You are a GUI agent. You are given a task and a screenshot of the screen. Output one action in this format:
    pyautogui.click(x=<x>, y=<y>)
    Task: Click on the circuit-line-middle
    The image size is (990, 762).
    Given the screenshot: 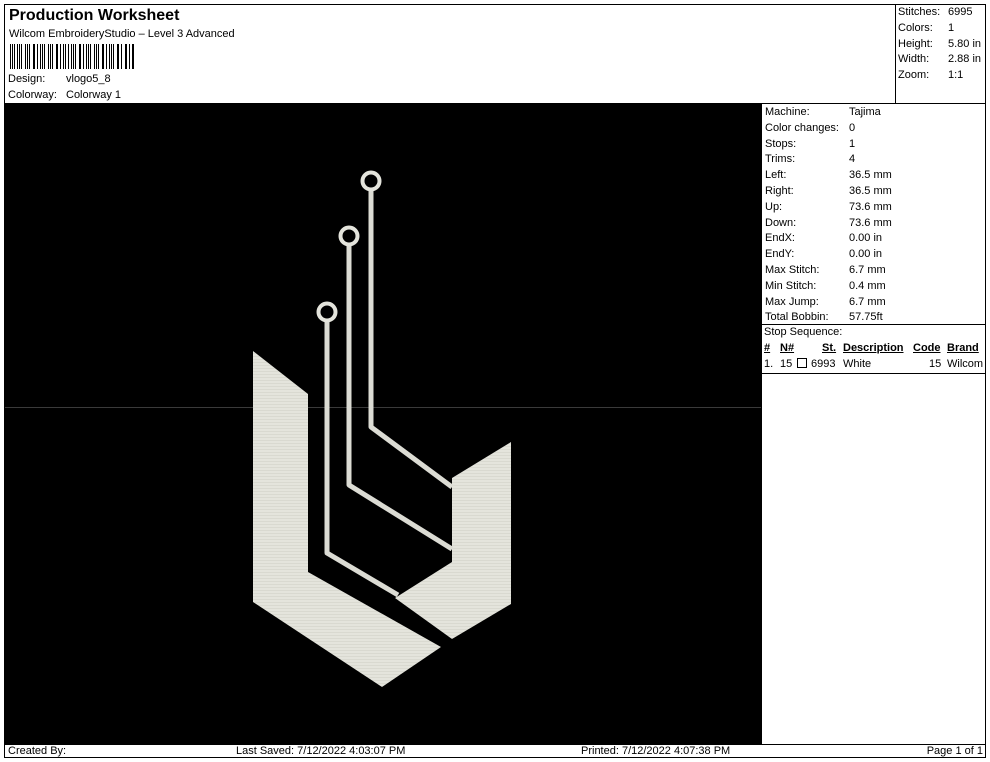 What is the action you would take?
    pyautogui.click(x=400, y=398)
    